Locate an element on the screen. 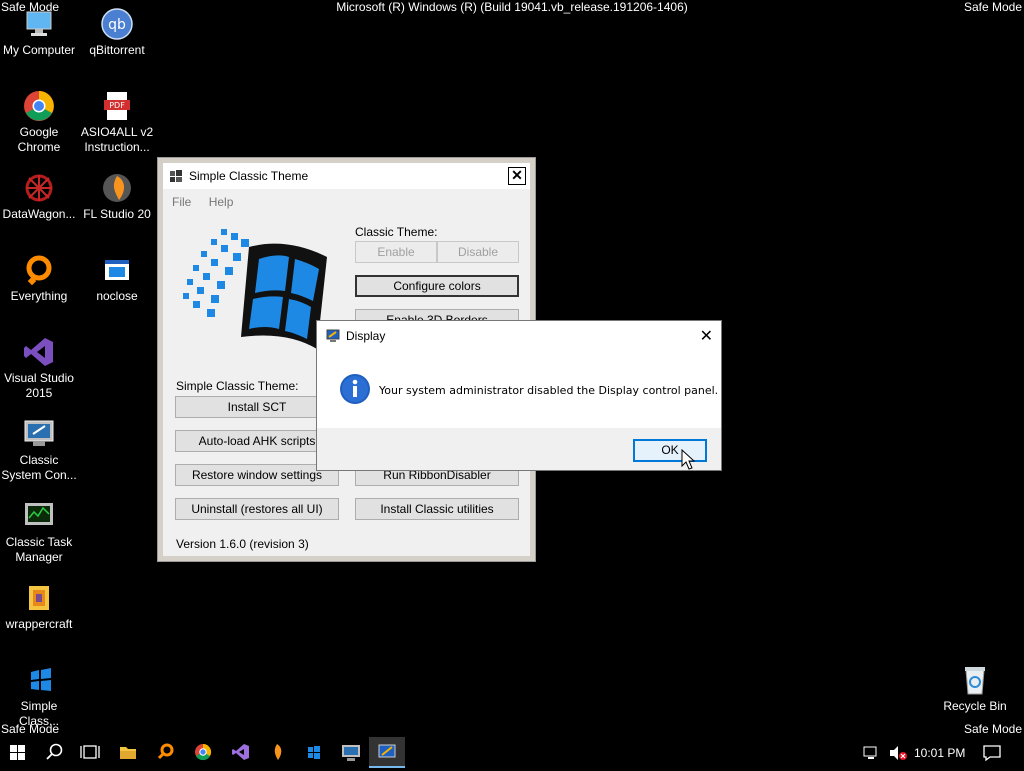 The image size is (1024, 771). desktop-icon-visual-studio: Visual Studio 2015 is located at coordinates (39, 368).